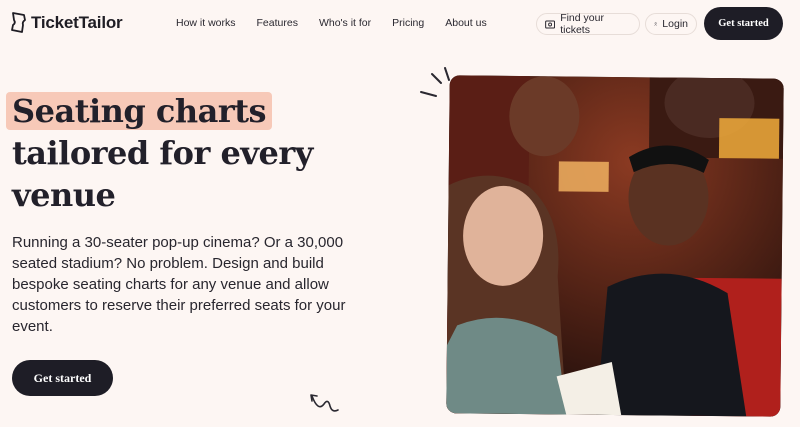 This screenshot has width=800, height=427. Describe the element at coordinates (675, 24) in the screenshot. I see `login-label: Login` at that location.